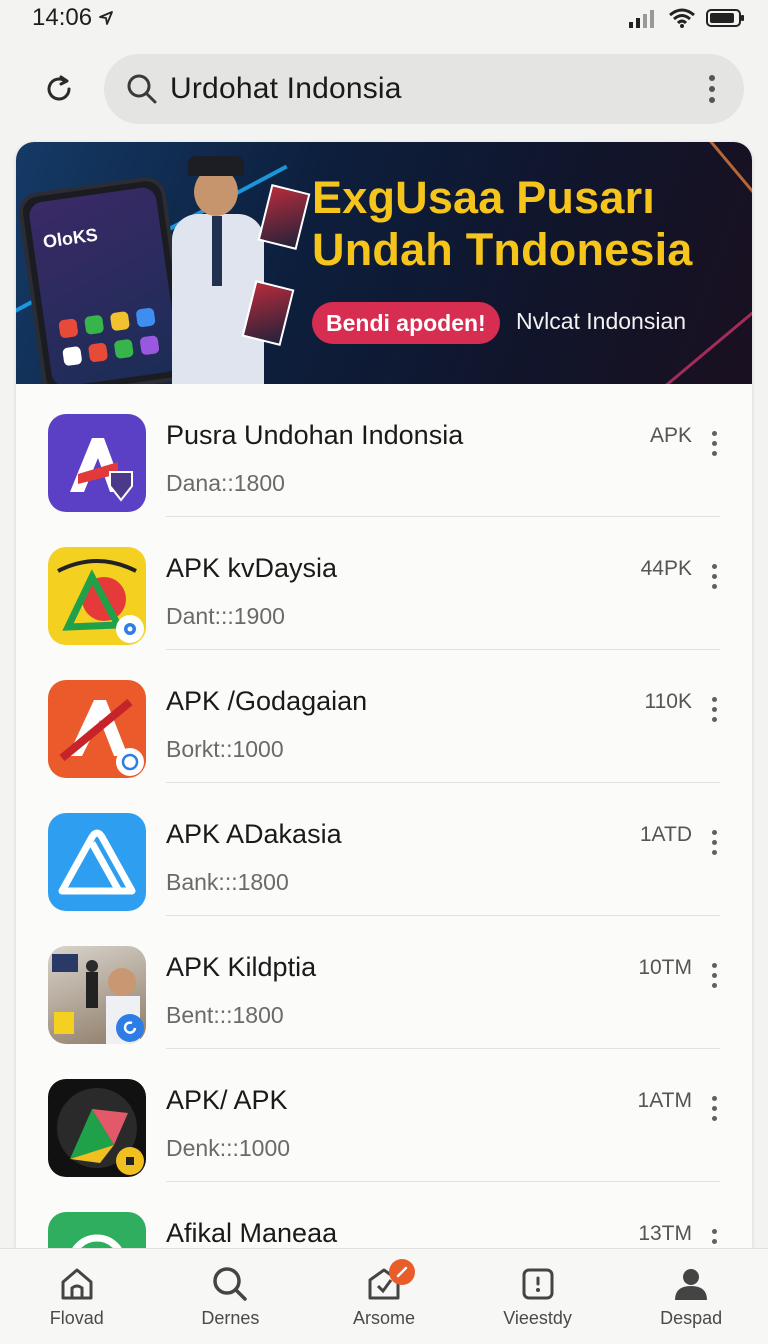  What do you see at coordinates (384, 849) in the screenshot?
I see `list-item: APK ADakasia Bank:::1800 1ATD` at bounding box center [384, 849].